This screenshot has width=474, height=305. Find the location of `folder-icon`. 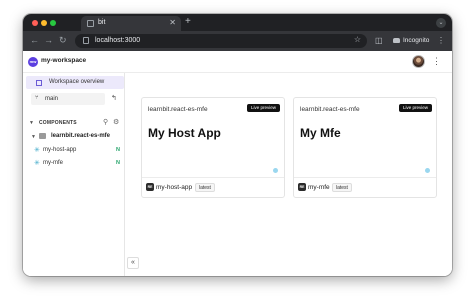

folder-icon is located at coordinates (42, 136).